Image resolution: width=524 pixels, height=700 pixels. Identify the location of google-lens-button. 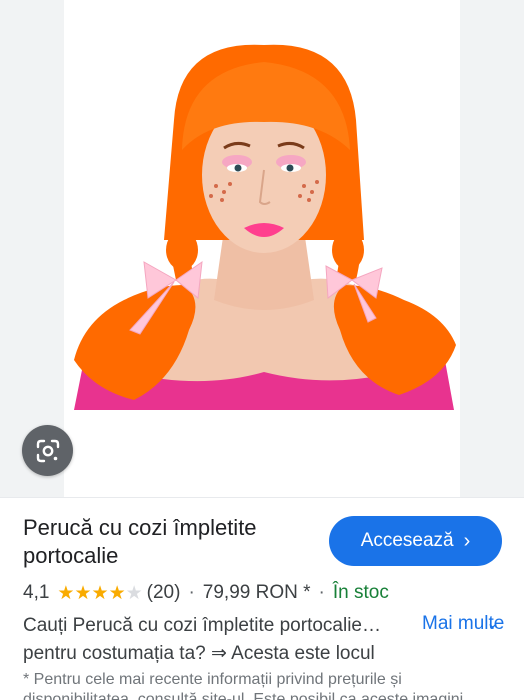
(47, 450).